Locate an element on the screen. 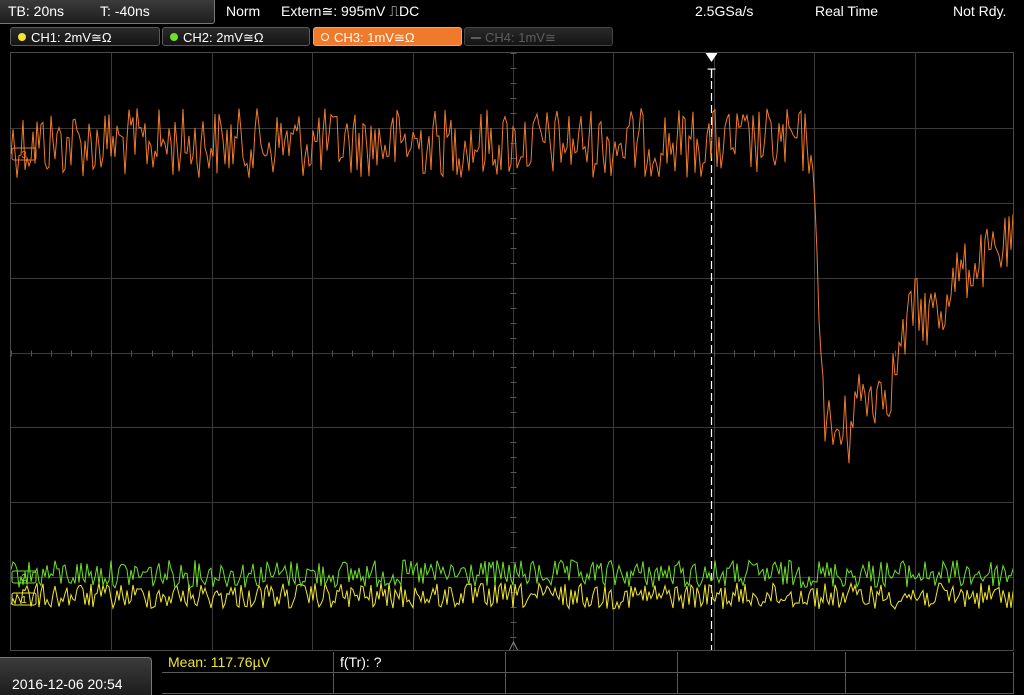  measurement-mean: Mean: 117.76µV is located at coordinates (248, 662).